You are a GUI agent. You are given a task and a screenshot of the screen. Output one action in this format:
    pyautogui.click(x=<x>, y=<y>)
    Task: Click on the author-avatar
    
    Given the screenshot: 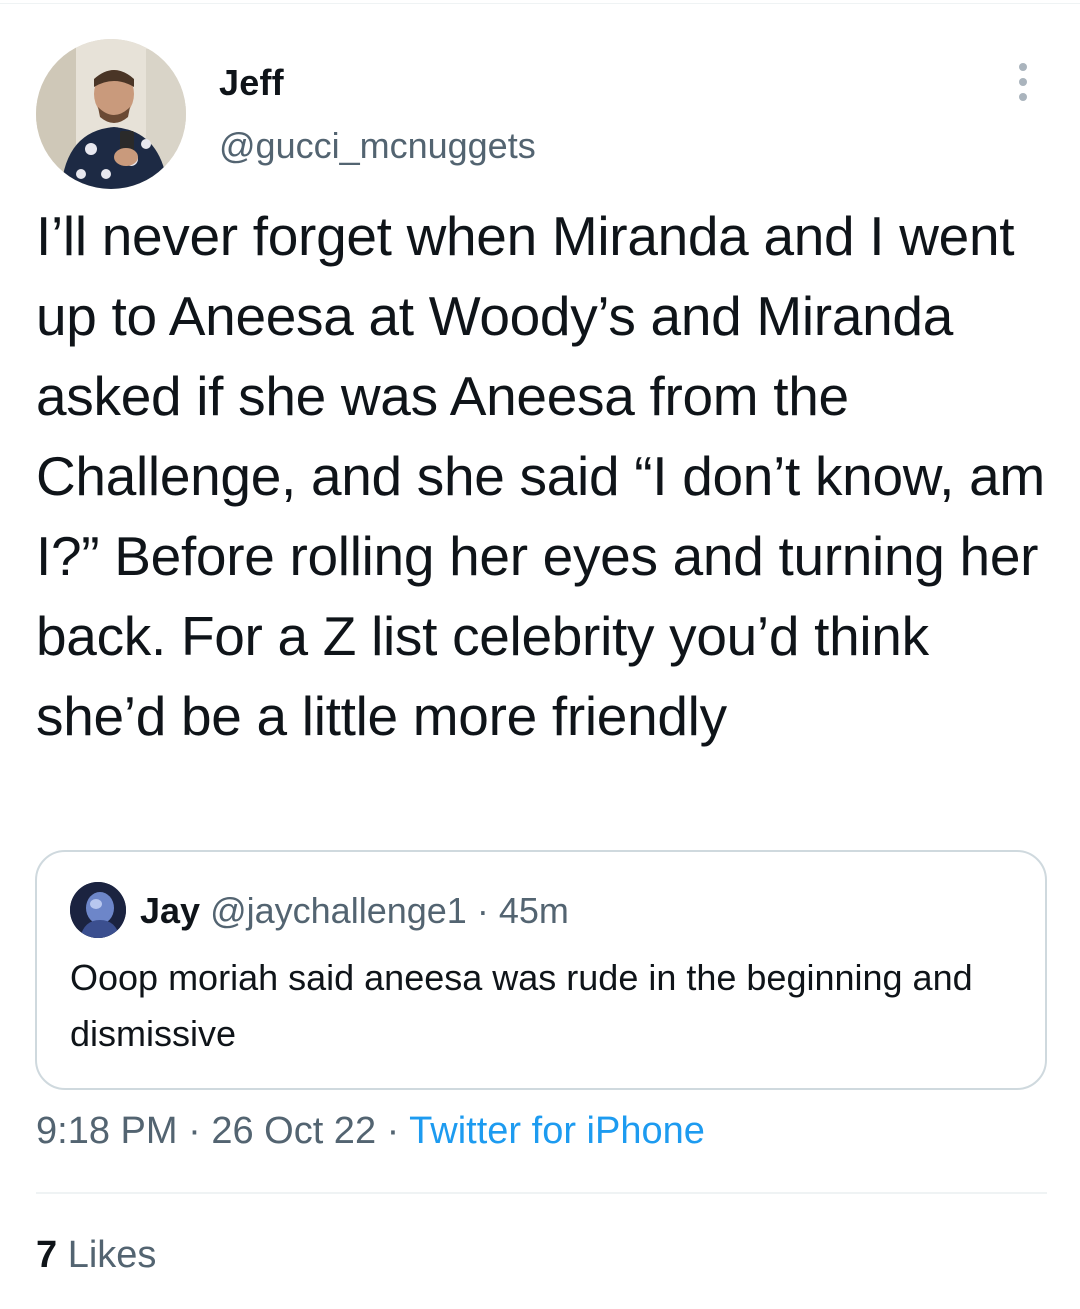 What is the action you would take?
    pyautogui.click(x=111, y=114)
    